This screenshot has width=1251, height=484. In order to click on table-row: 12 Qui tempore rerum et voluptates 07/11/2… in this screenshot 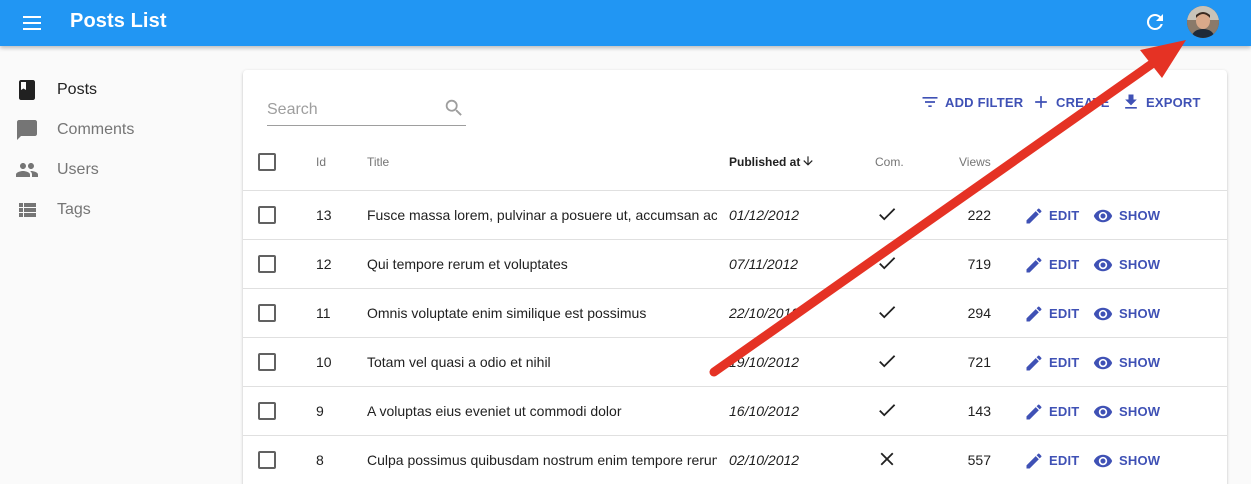, I will do `click(735, 264)`.